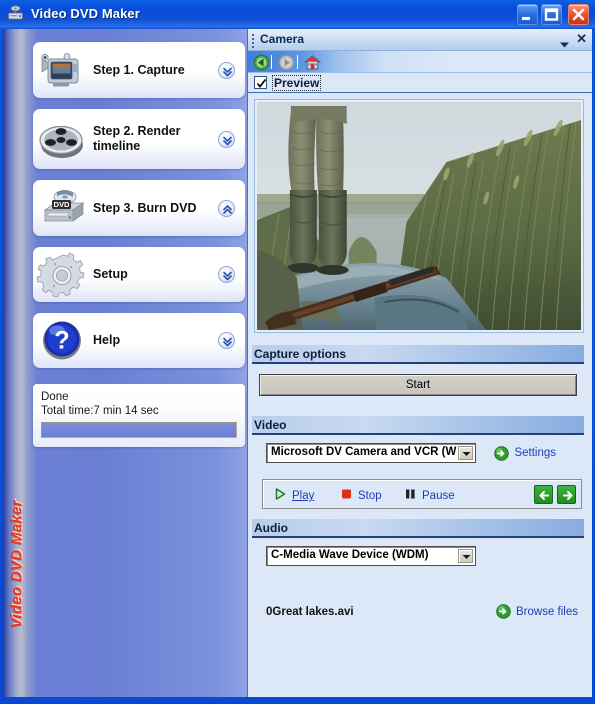 This screenshot has height=704, width=595. Describe the element at coordinates (370, 496) in the screenshot. I see `stop-label: Stop` at that location.